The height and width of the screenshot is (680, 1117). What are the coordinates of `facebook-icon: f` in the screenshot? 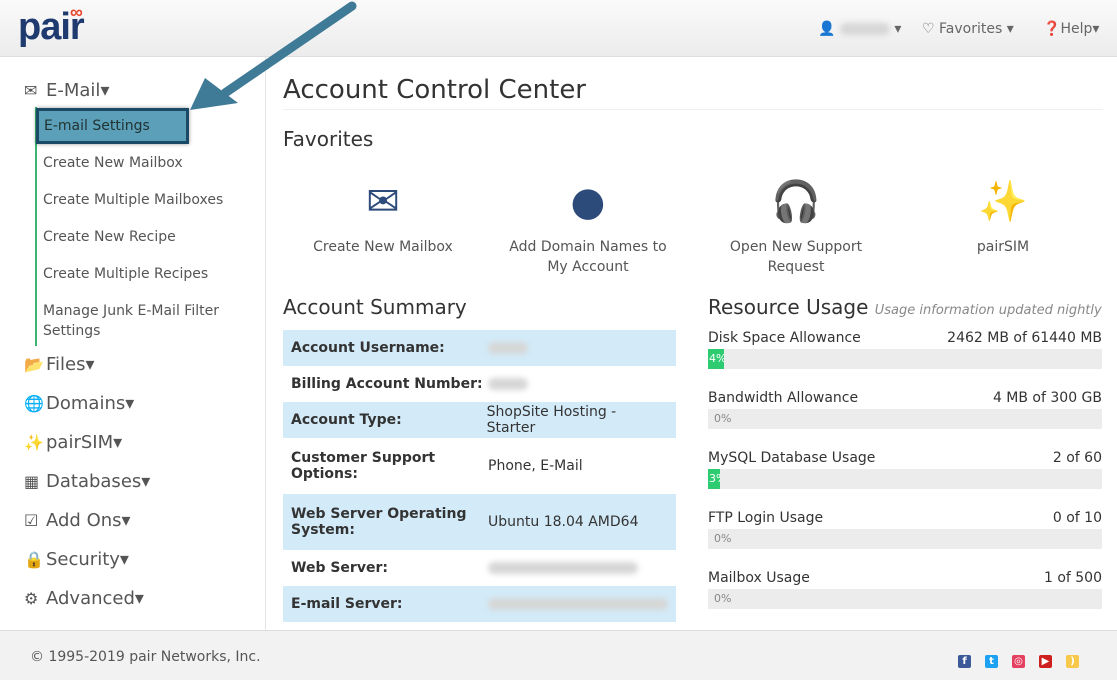 It's located at (964, 661).